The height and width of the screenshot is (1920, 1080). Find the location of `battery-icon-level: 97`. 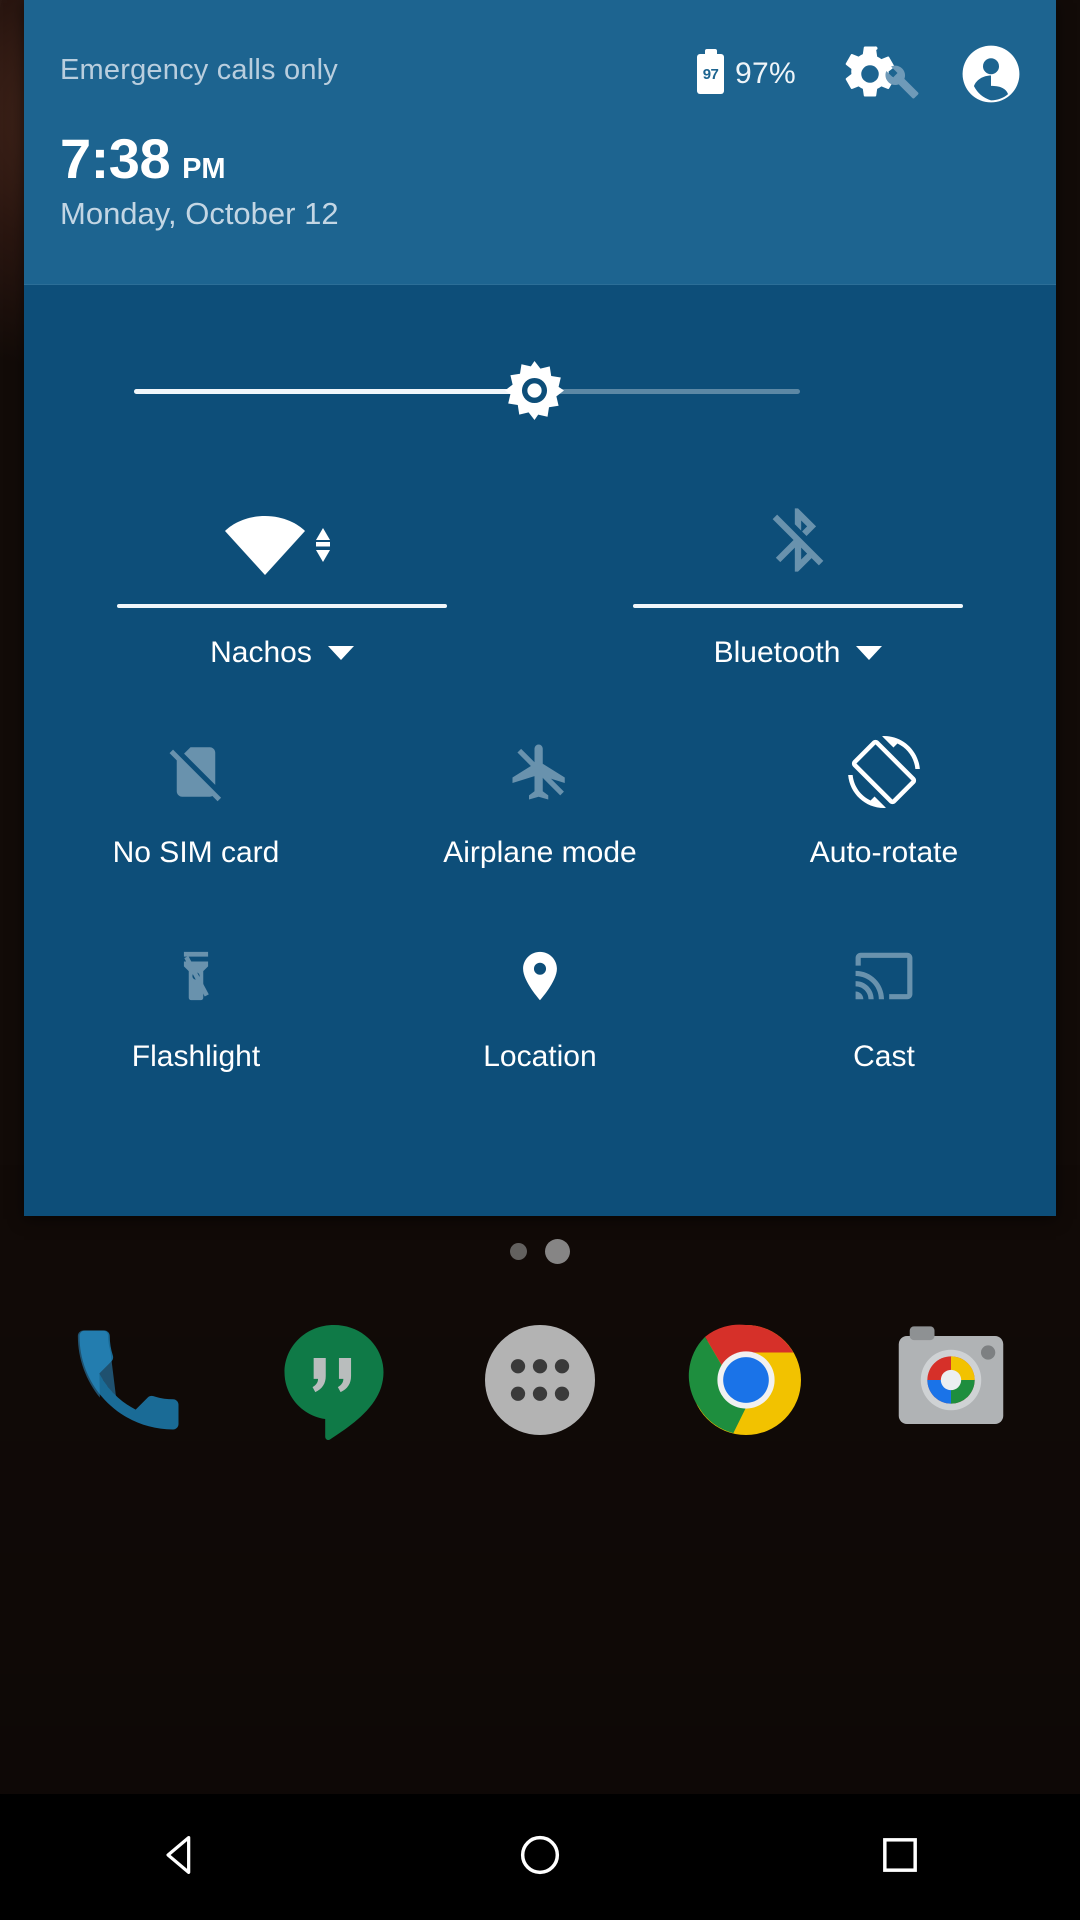

battery-icon-level: 97 is located at coordinates (710, 74).